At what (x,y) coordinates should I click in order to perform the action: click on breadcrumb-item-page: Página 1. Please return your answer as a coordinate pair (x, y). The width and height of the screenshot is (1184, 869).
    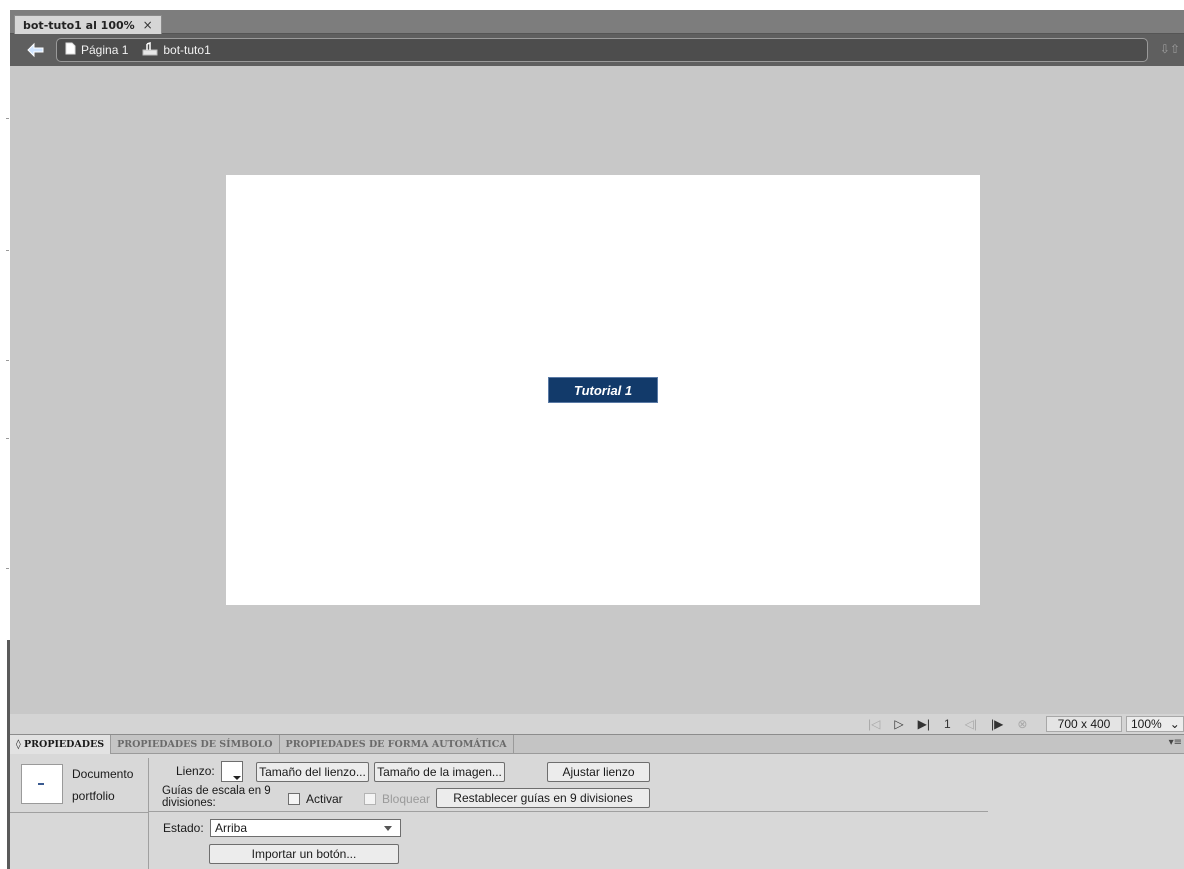
    Looking at the image, I should click on (96, 50).